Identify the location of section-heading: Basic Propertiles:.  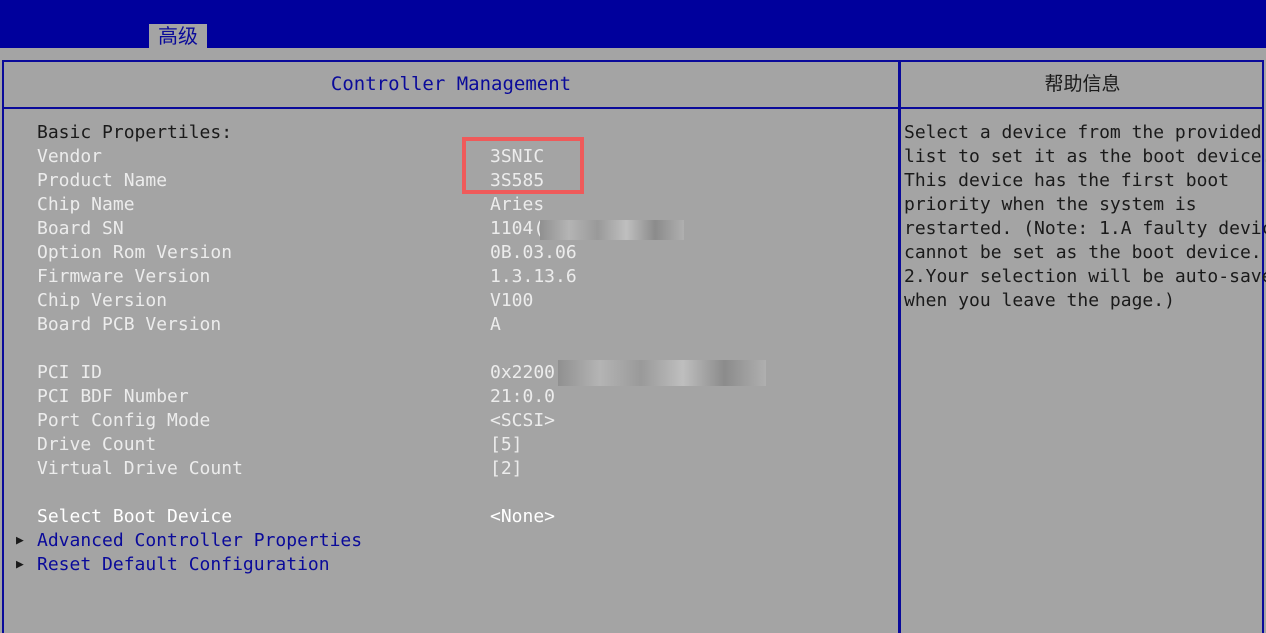
(135, 132).